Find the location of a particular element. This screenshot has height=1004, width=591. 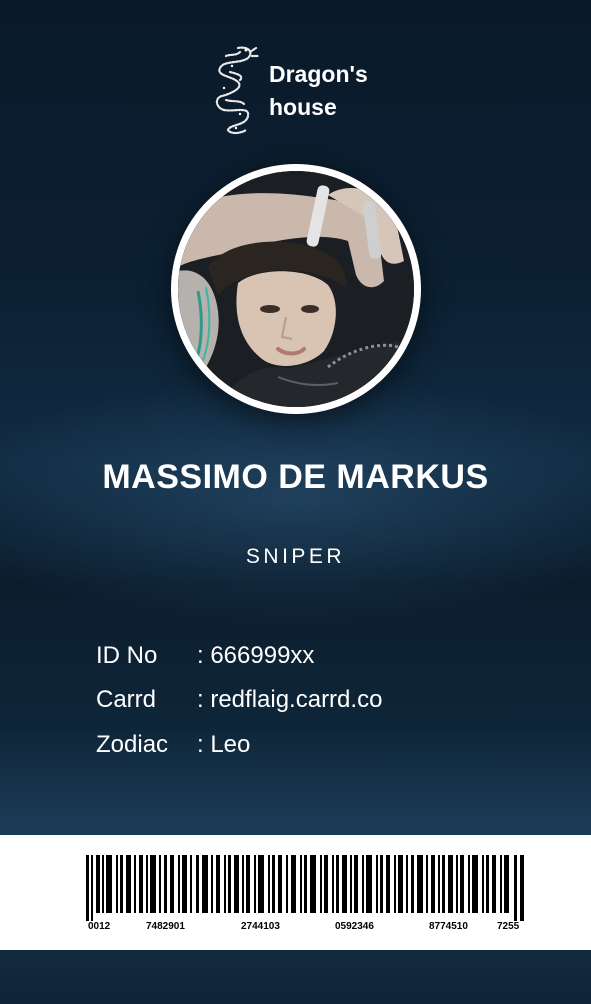

barcode-number: 7482901 is located at coordinates (165, 926).